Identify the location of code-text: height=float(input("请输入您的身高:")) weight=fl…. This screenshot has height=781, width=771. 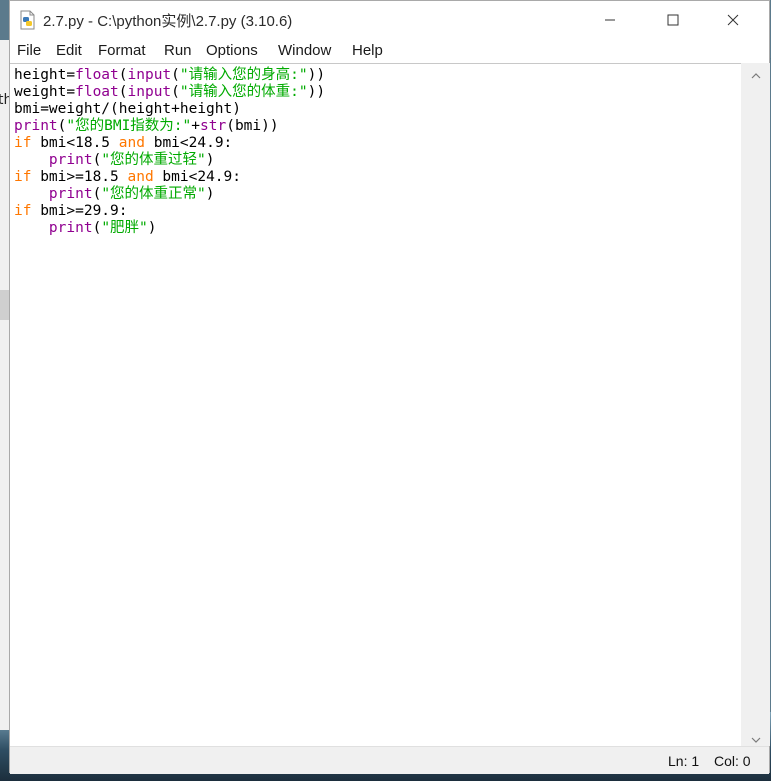
(169, 152).